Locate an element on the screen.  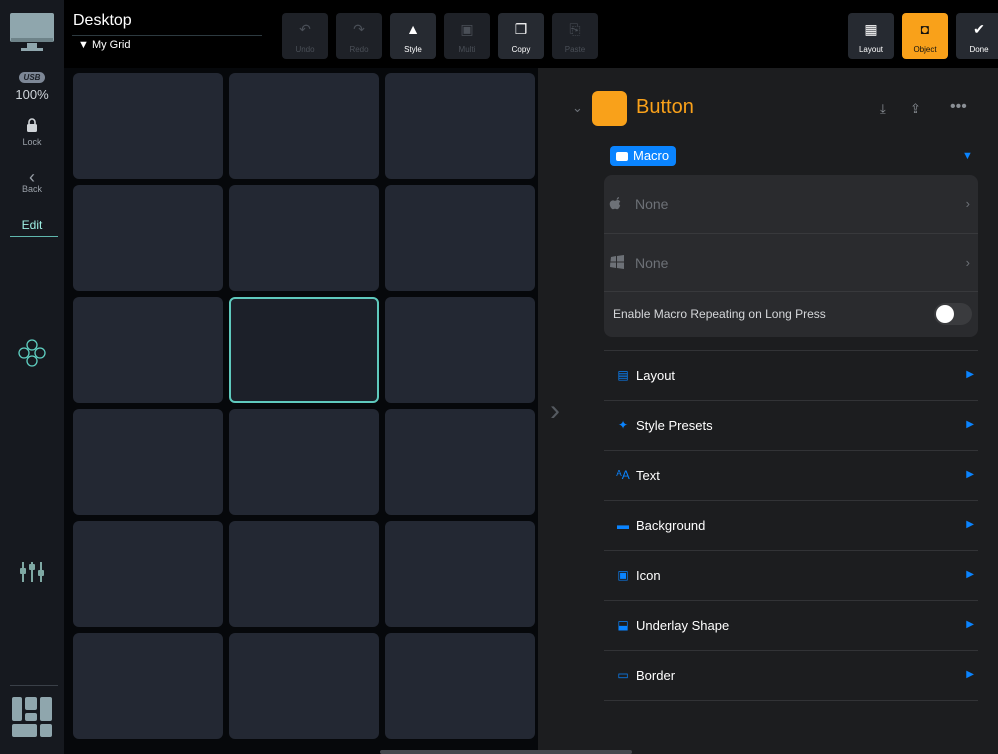
section-label: Style Presets is located at coordinates (674, 425).